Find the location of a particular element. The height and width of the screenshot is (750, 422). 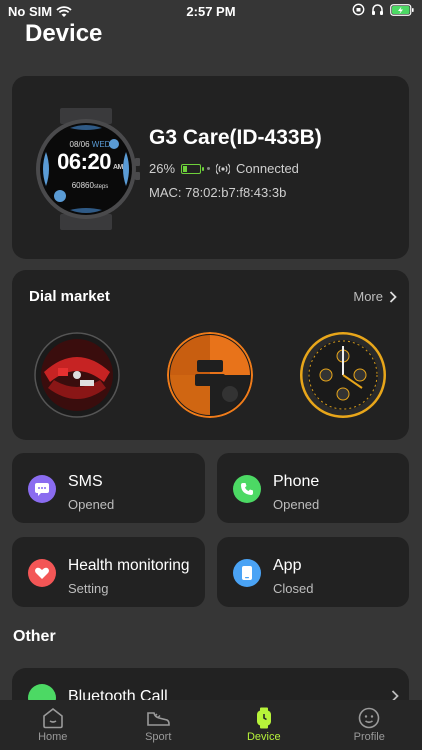

tab-label: Profile is located at coordinates (369, 737).